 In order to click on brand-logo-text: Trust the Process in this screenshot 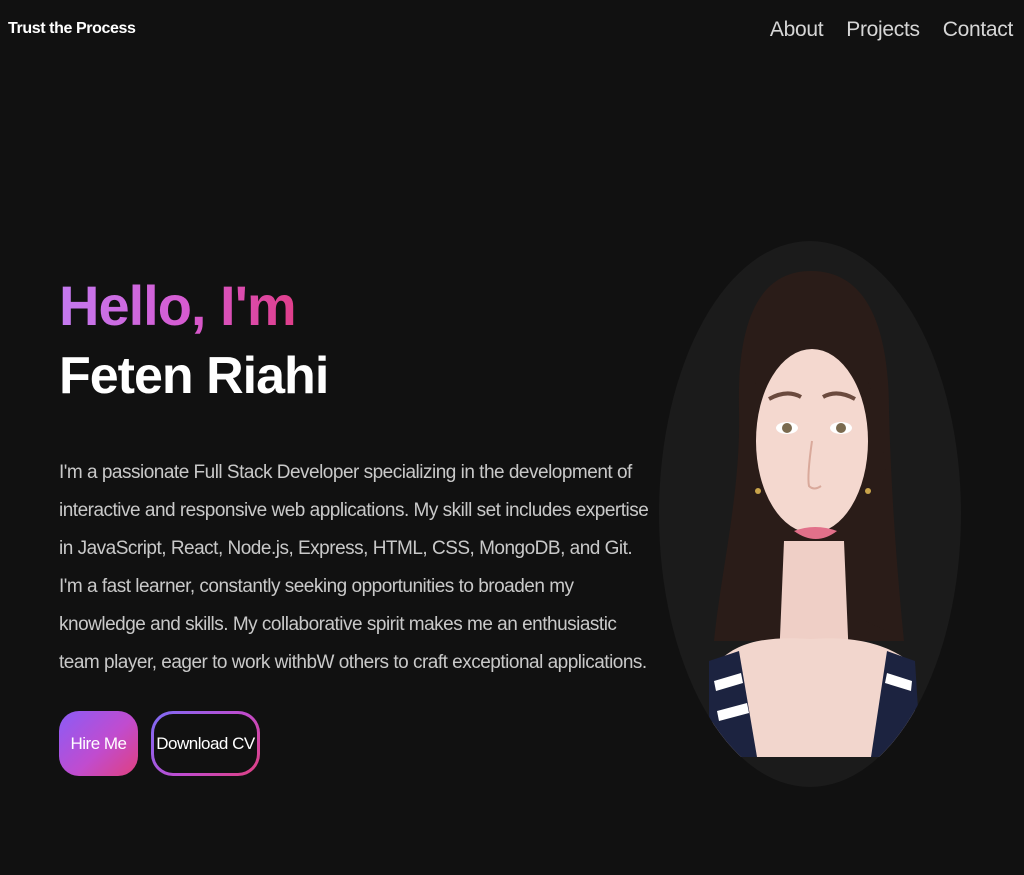, I will do `click(72, 29)`.